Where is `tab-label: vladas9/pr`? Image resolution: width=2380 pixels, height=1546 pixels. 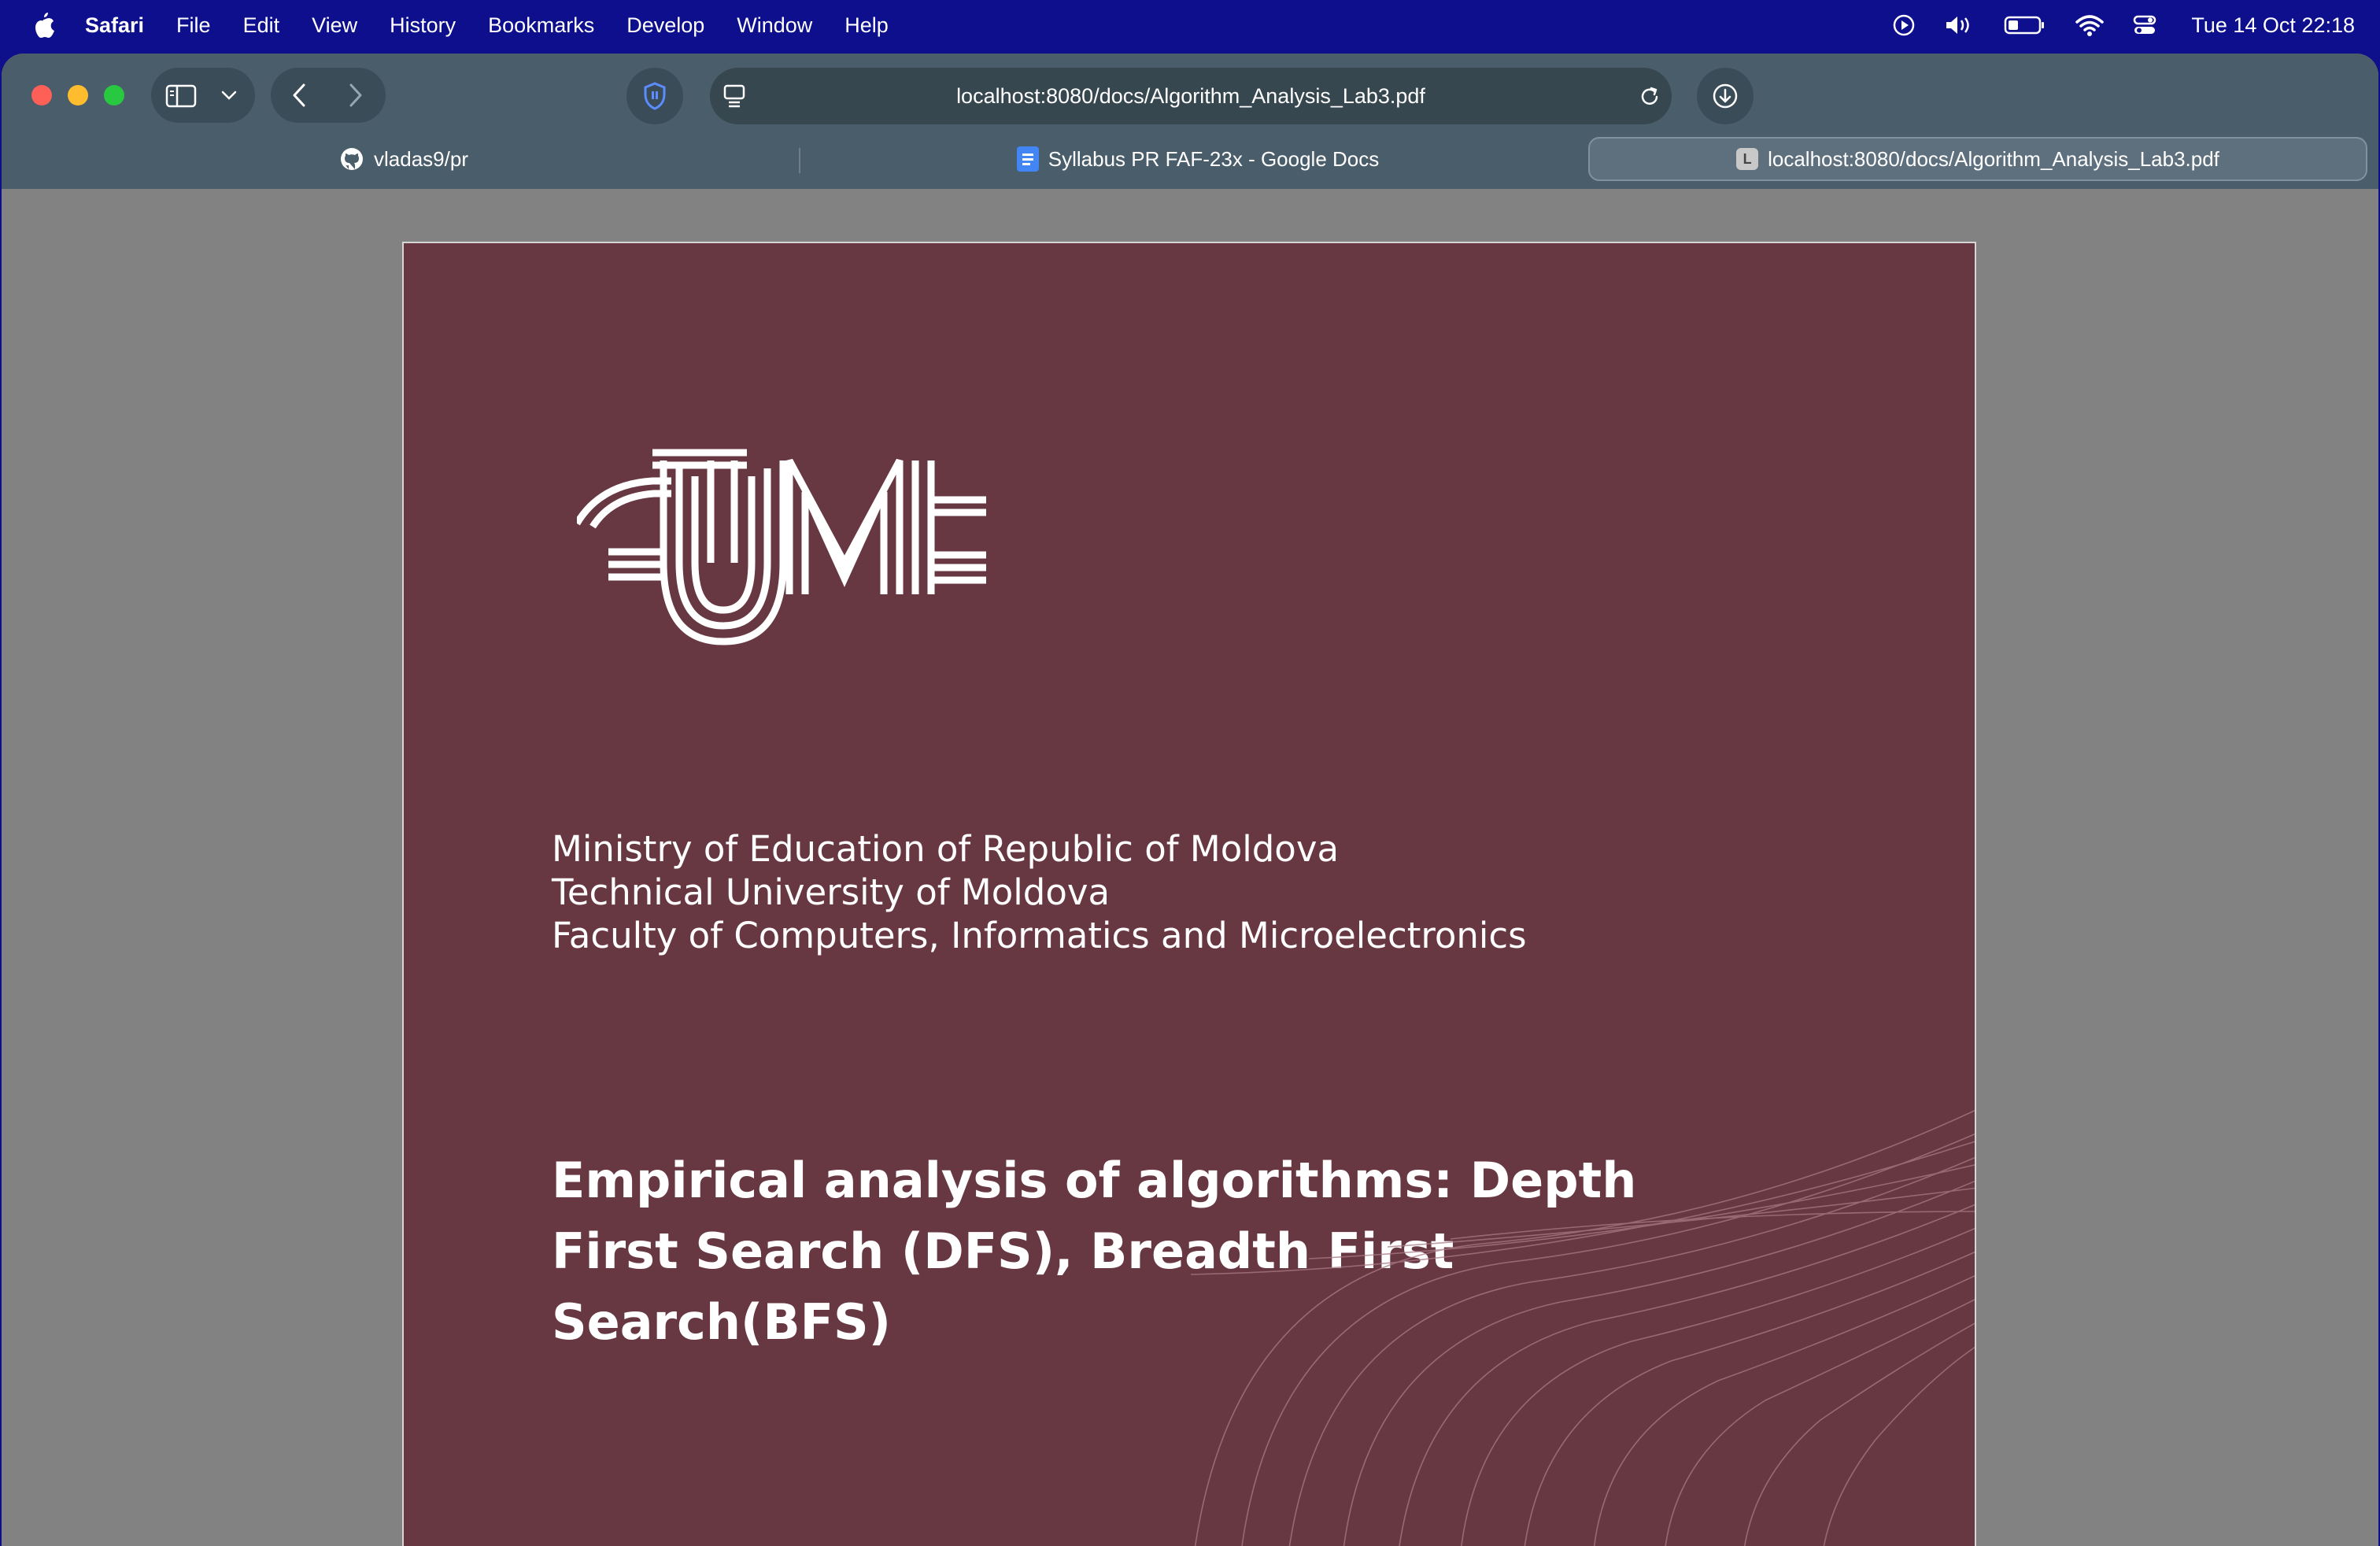
tab-label: vladas9/pr is located at coordinates (421, 158).